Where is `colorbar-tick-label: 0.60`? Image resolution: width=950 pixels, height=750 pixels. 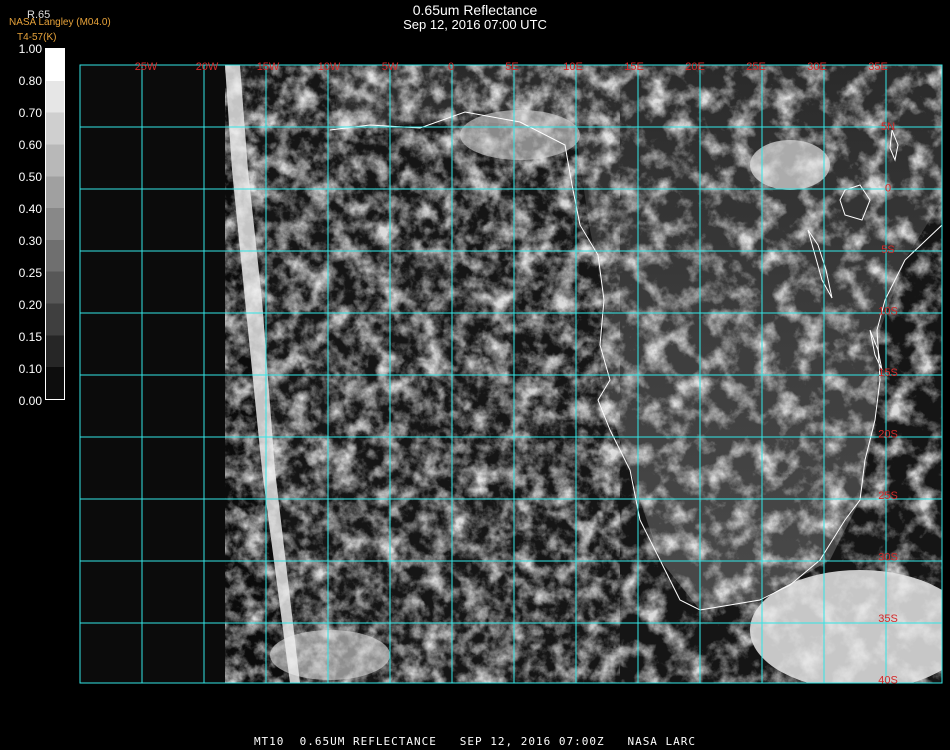
colorbar-tick-label: 0.60 is located at coordinates (30, 145).